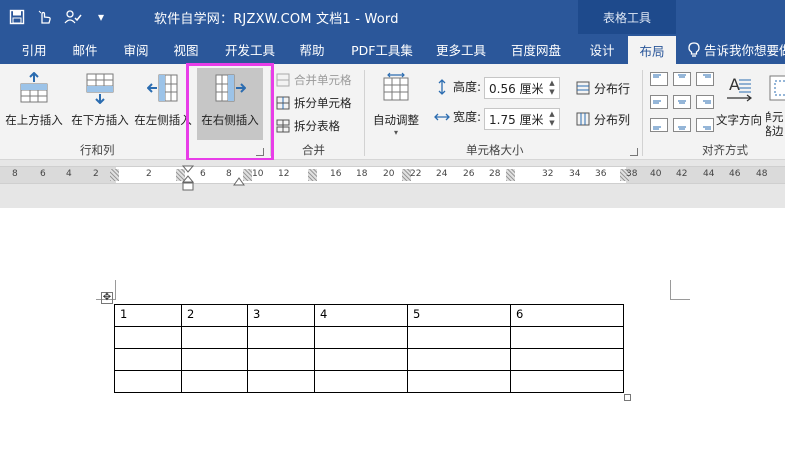 The image size is (785, 472). What do you see at coordinates (602, 49) in the screenshot?
I see `tab-table-design: 设计` at bounding box center [602, 49].